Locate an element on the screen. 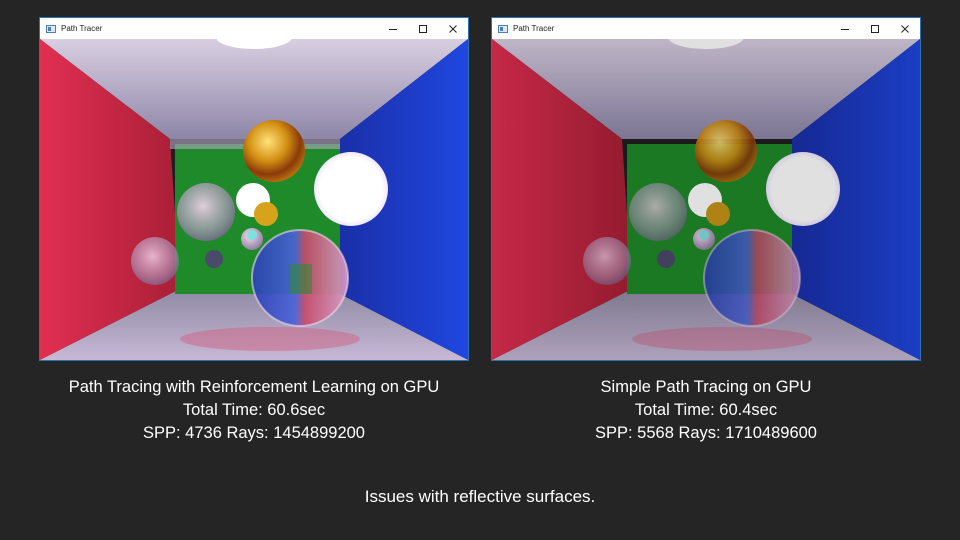 This screenshot has width=960, height=540. footer-note: Issues with reflective surfaces. is located at coordinates (480, 496).